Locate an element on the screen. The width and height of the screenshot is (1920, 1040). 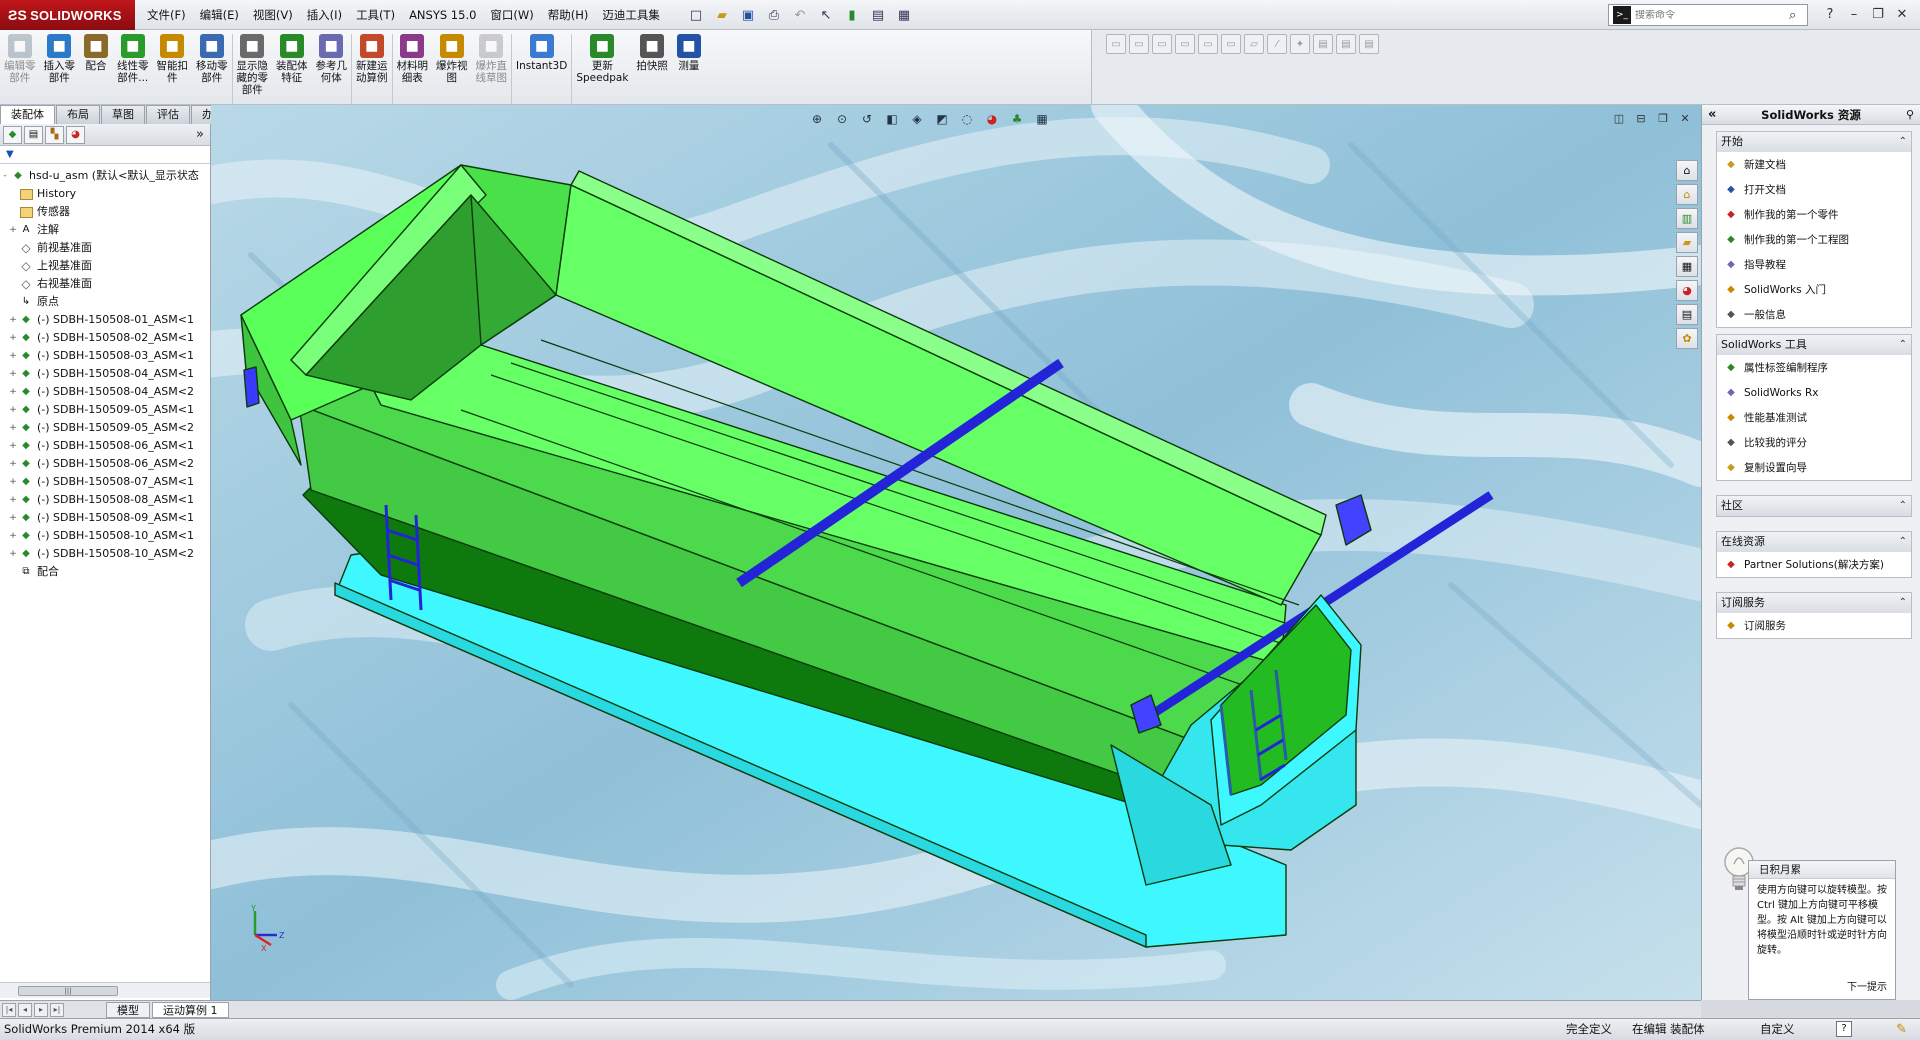
resource-link: ◆ 一般信息 is located at coordinates (1814, 314).